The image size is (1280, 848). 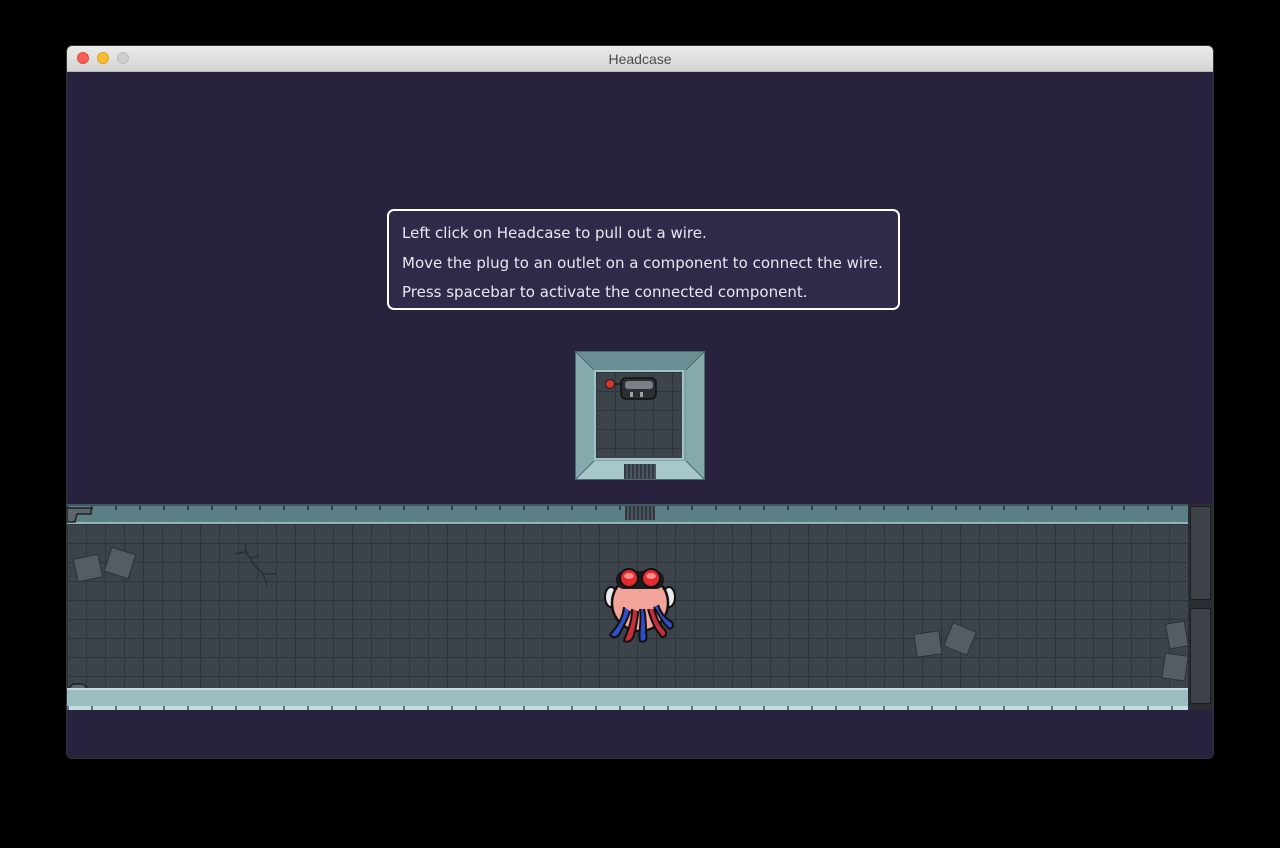 I want to click on window-title: Headcase, so click(x=640, y=59).